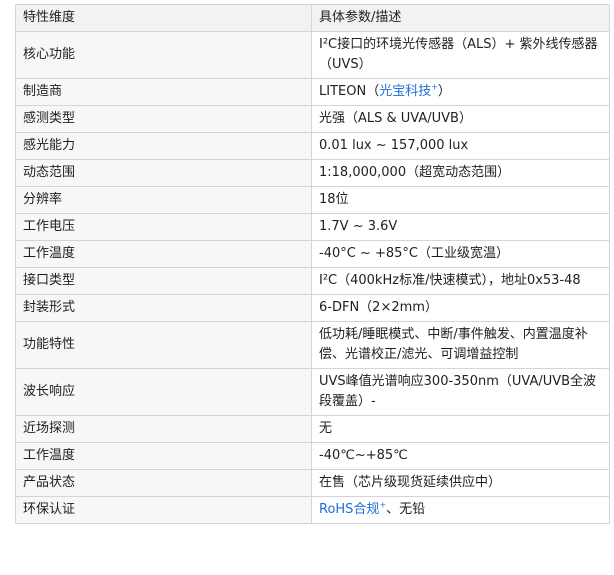  Describe the element at coordinates (163, 345) in the screenshot. I see `param-cell: 功能特性` at that location.